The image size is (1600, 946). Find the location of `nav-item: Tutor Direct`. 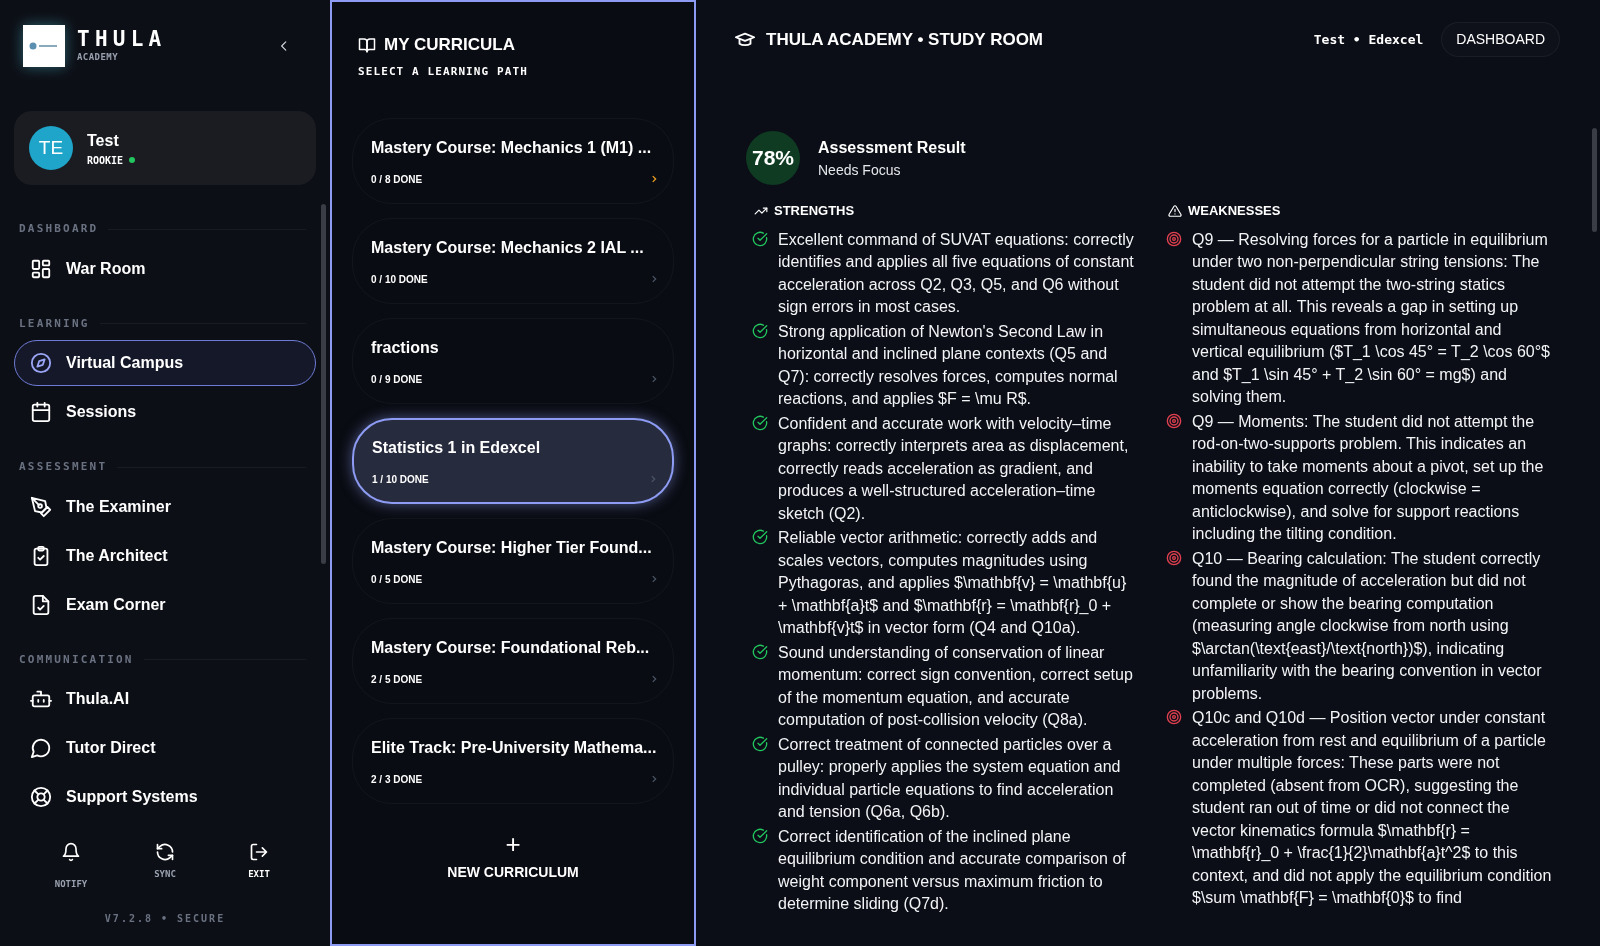

nav-item: Tutor Direct is located at coordinates (165, 748).